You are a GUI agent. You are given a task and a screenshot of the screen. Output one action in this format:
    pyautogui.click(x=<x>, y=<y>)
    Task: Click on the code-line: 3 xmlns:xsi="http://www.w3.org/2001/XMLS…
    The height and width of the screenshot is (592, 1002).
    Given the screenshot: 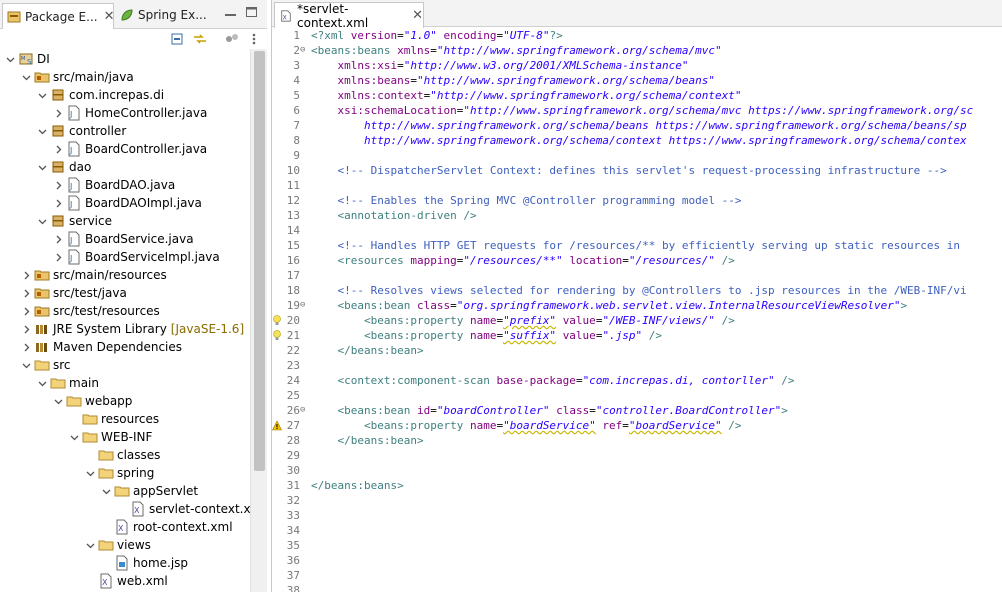 What is the action you would take?
    pyautogui.click(x=637, y=65)
    